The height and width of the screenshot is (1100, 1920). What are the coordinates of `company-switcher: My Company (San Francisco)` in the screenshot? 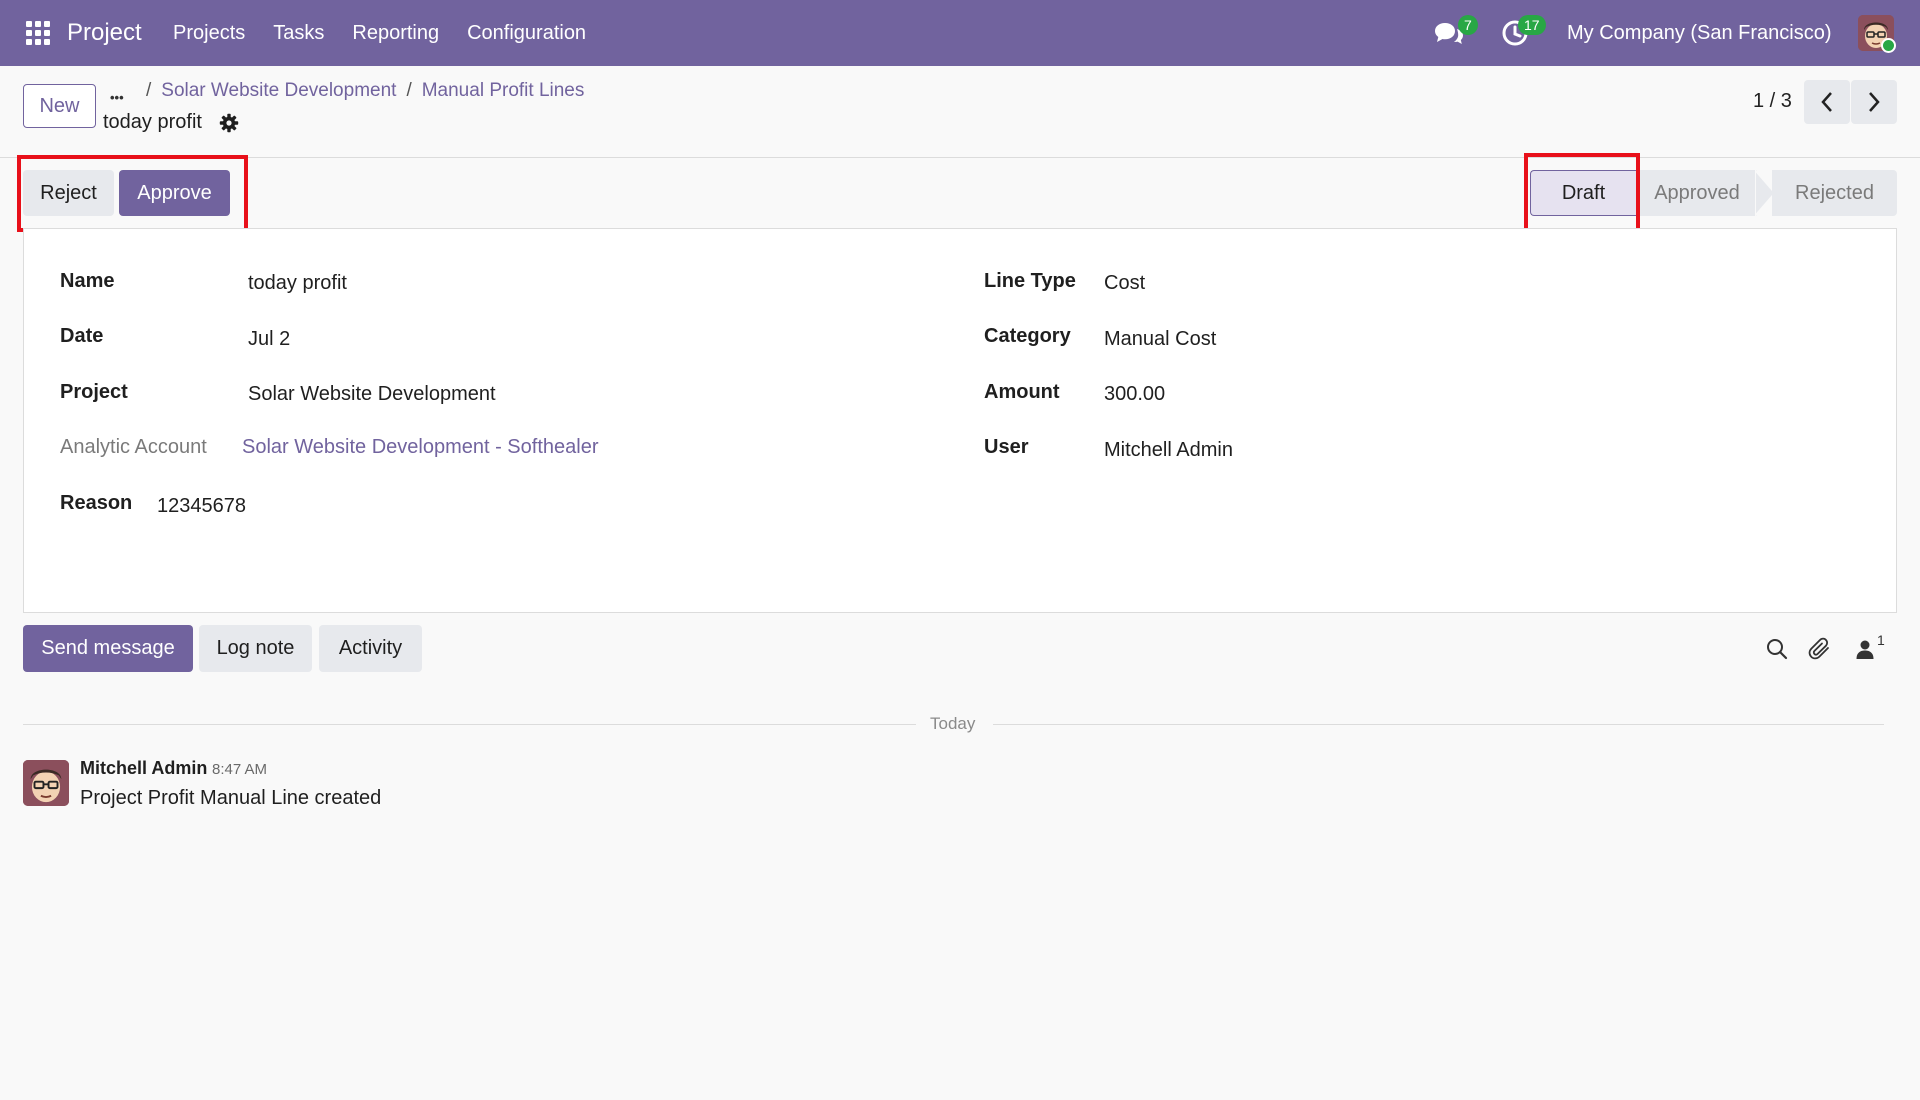 It's located at (1699, 33).